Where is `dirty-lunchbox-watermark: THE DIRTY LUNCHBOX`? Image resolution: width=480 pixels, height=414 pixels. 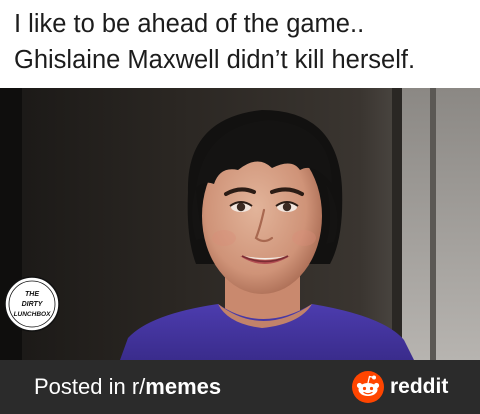
dirty-lunchbox-watermark: THE DIRTY LUNCHBOX is located at coordinates (32, 304).